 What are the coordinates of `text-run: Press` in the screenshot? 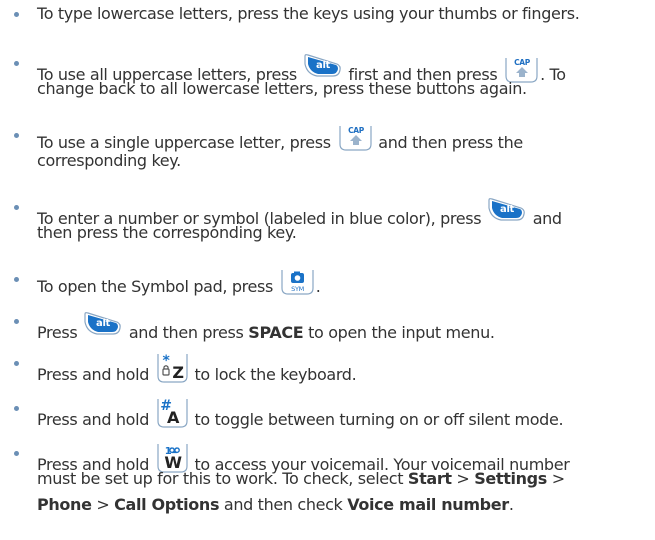 It's located at (60, 332).